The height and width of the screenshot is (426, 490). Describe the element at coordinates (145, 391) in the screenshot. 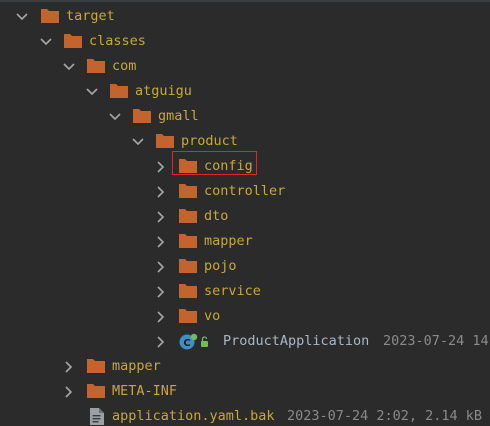

I see `tree-node-label: META-INF` at that location.